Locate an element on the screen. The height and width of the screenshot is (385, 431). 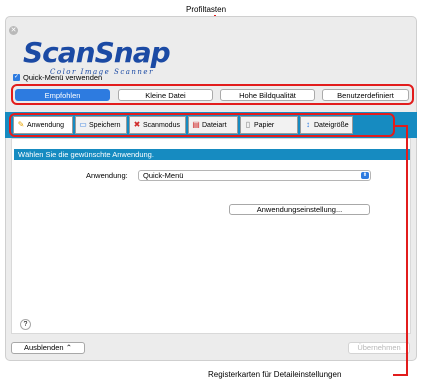
scansnap-logo: ScanSnap is located at coordinates (97, 52).